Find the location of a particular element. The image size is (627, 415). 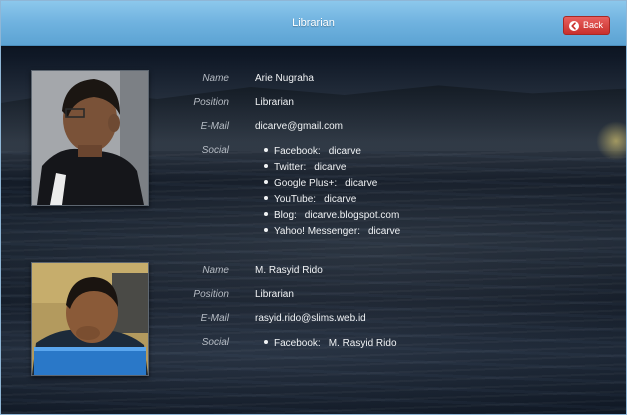

member-name: Arie Nugraha is located at coordinates (284, 78).